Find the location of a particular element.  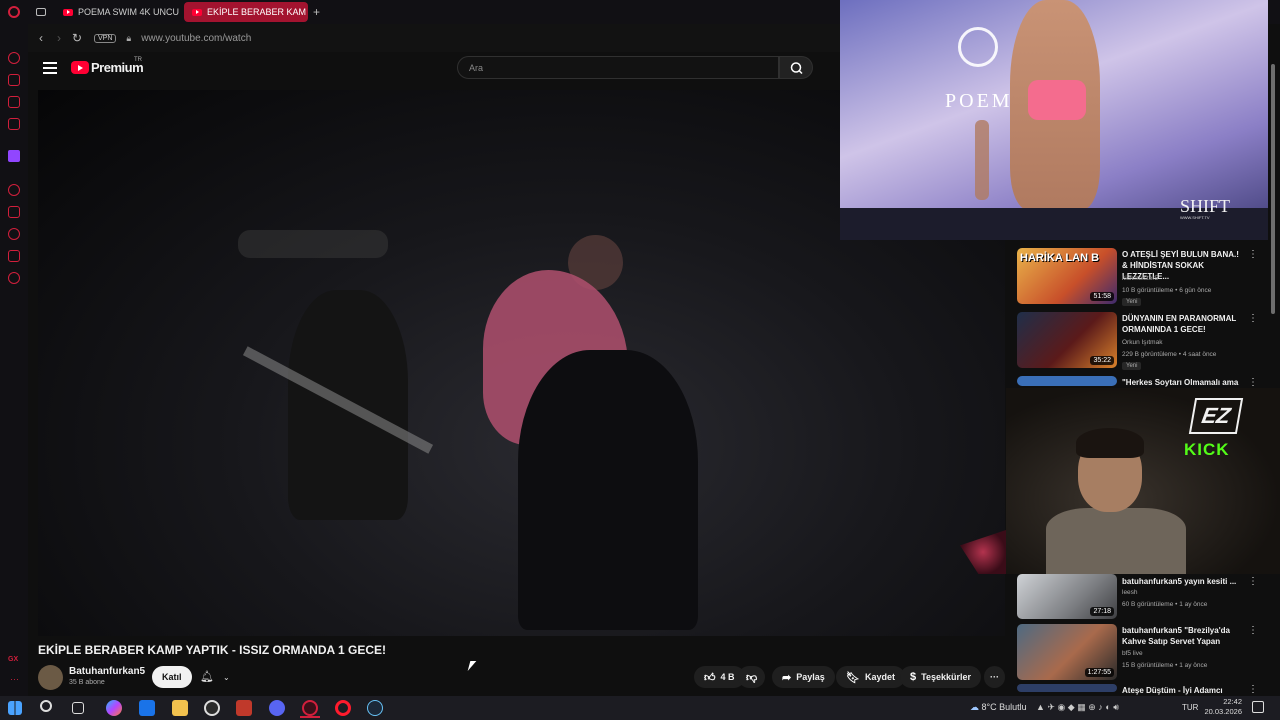

steam-icon is located at coordinates (375, 708).